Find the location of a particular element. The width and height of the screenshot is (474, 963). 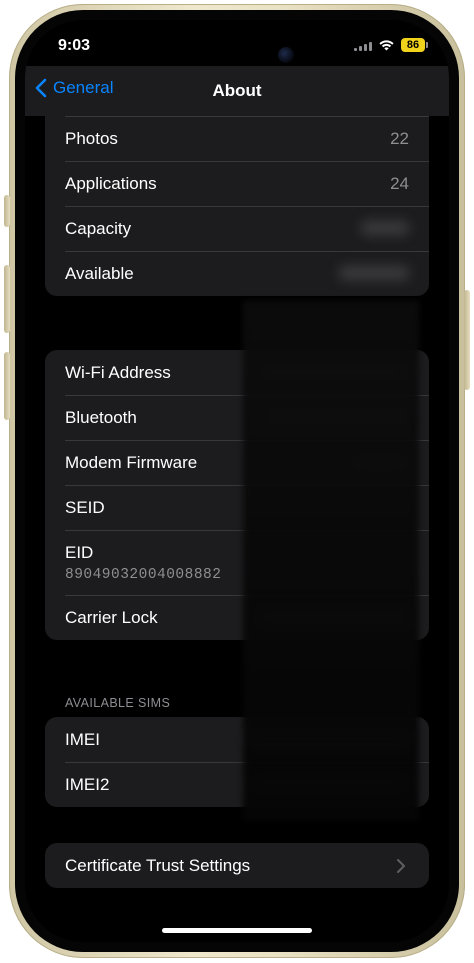

certificate-group: Certificate Trust Settings is located at coordinates (237, 865).